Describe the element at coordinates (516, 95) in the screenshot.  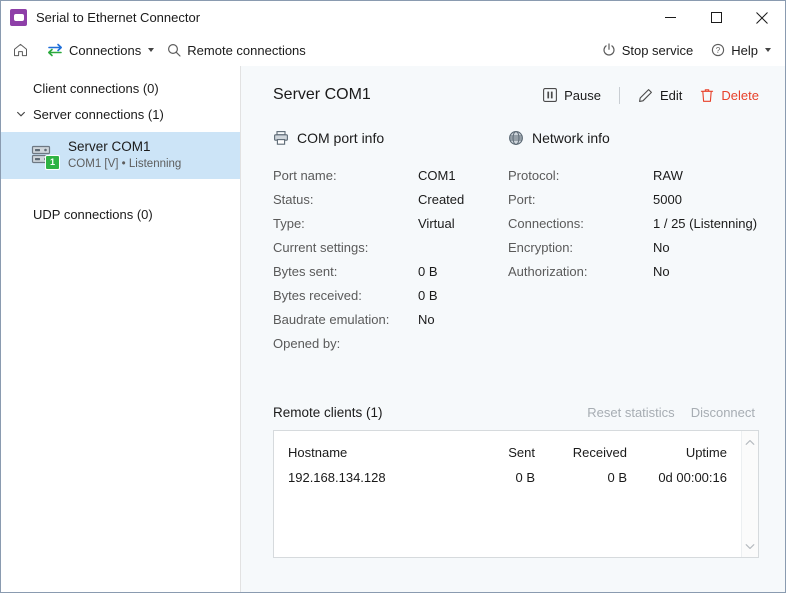
I see `main-header: Server COM1 Pause Edit Delete` at that location.